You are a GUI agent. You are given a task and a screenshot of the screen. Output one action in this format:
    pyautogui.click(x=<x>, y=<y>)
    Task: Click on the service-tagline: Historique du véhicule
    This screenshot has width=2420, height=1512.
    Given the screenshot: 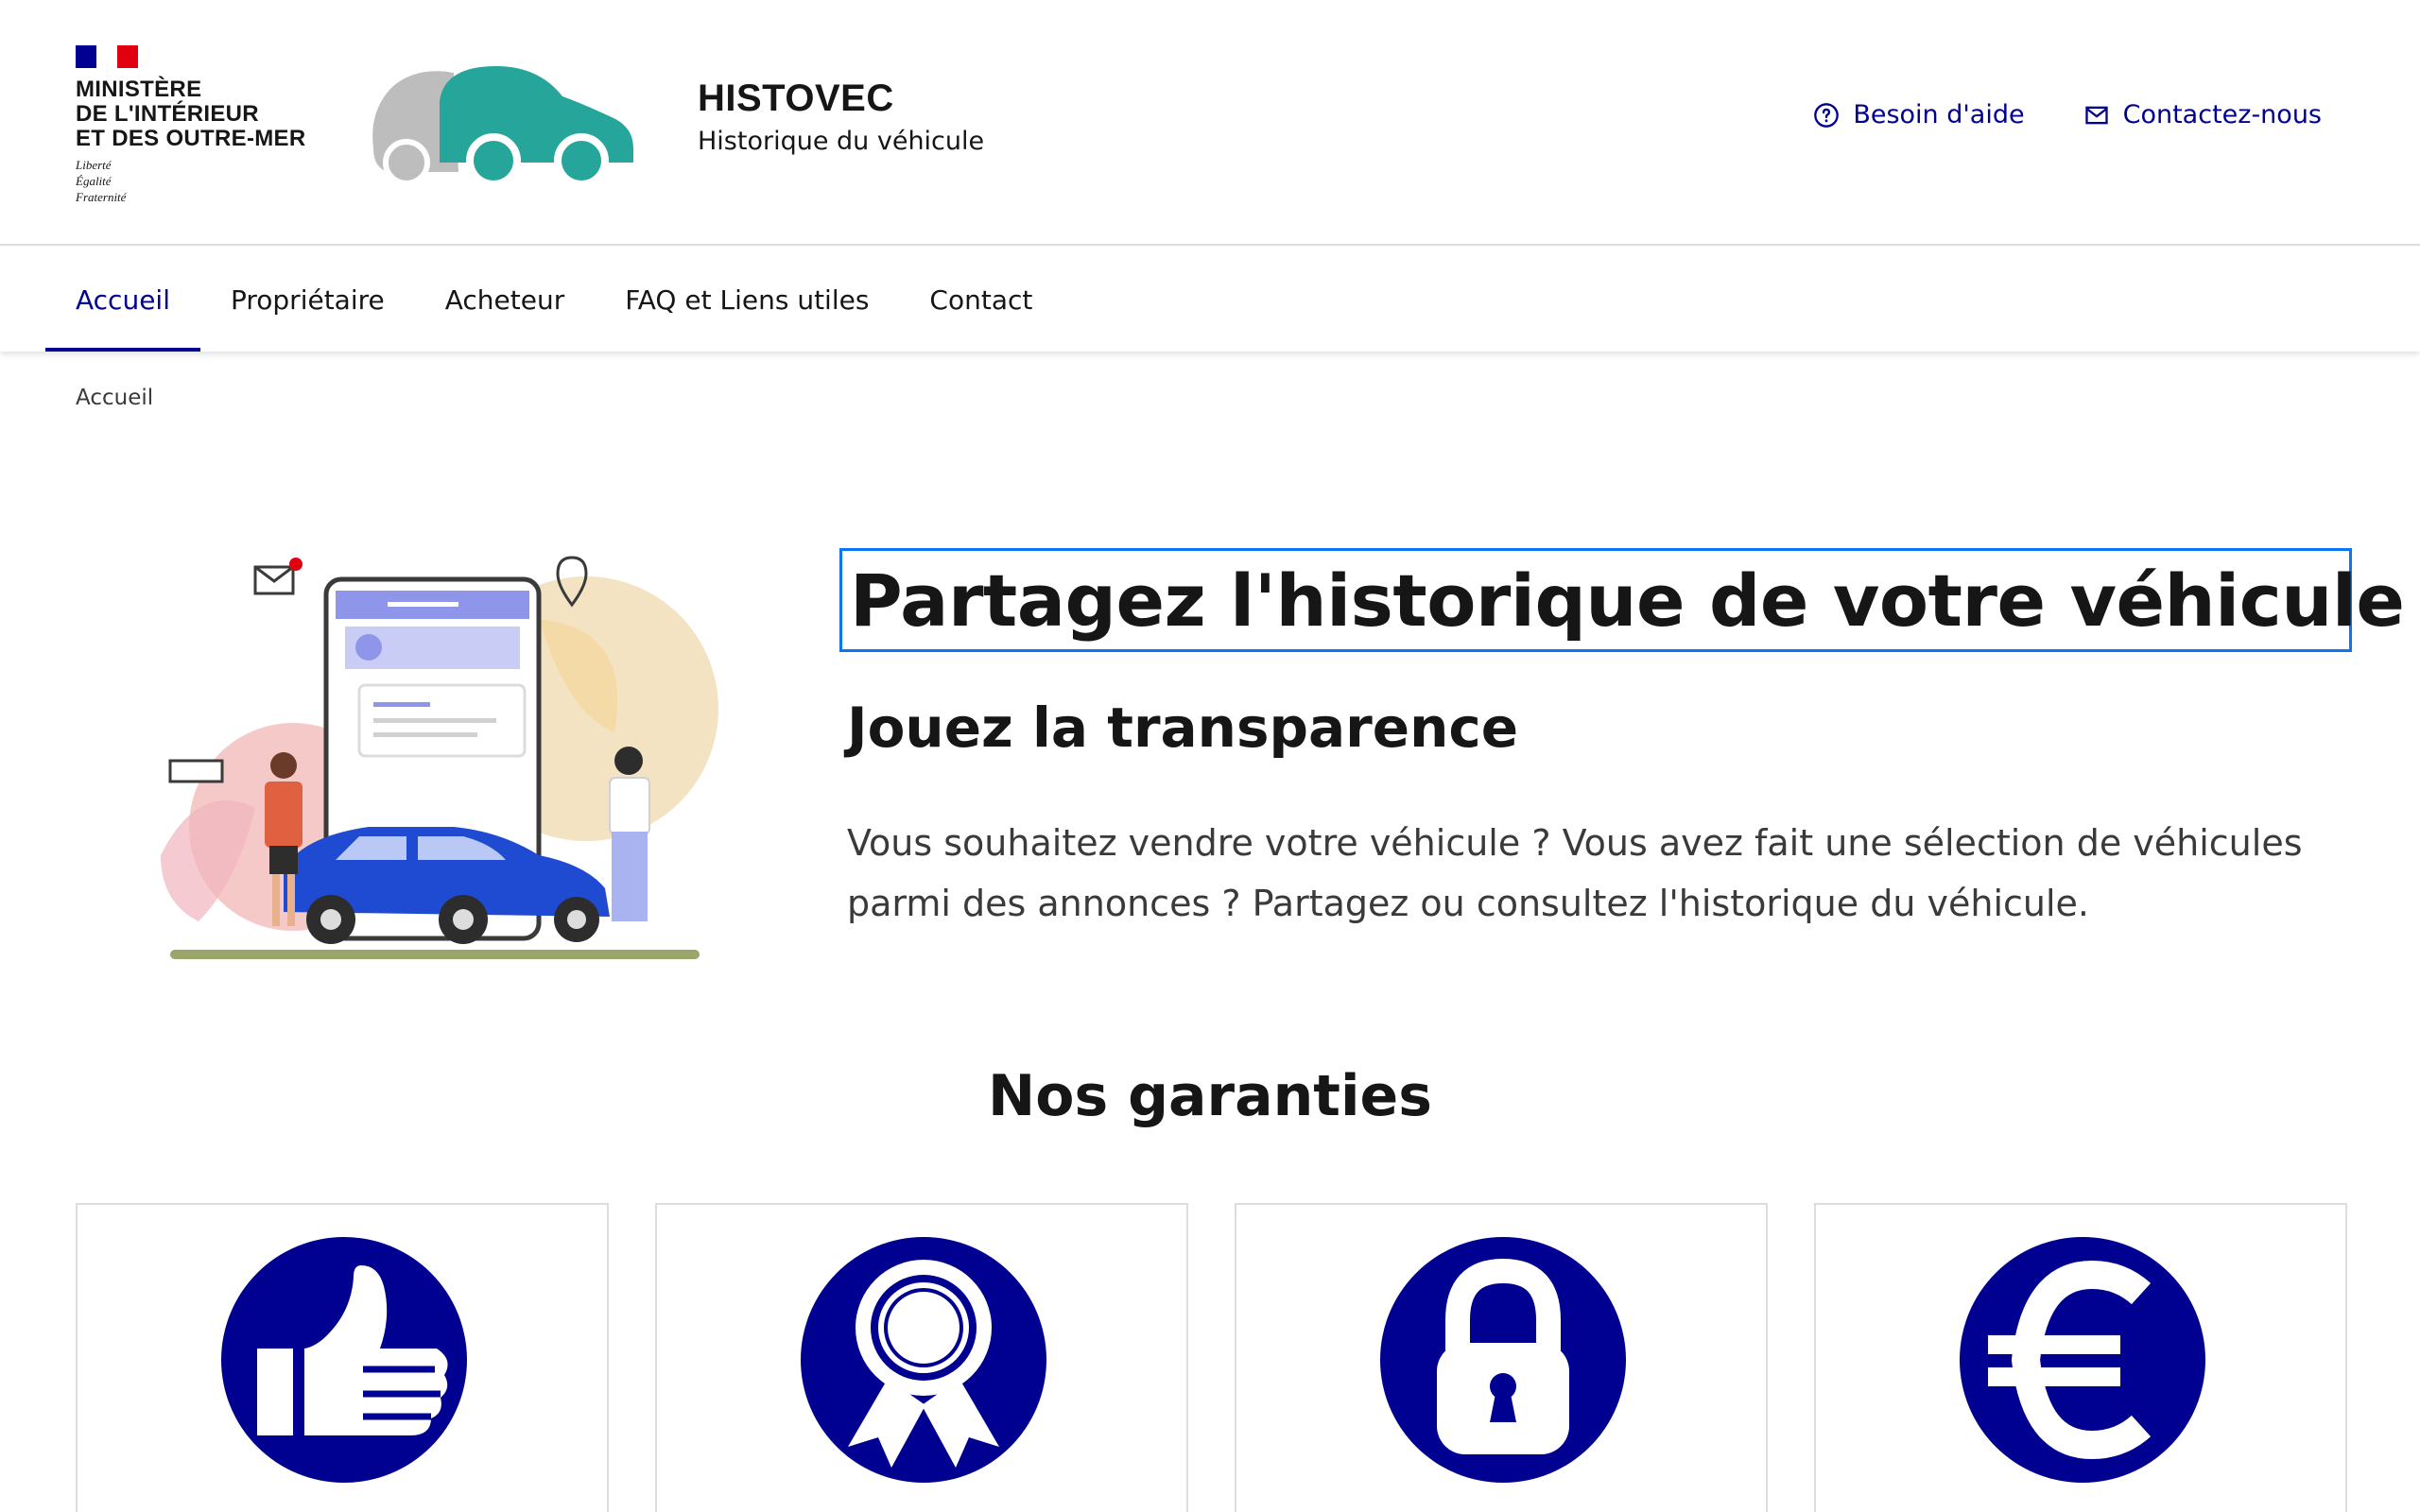 What is the action you would take?
    pyautogui.click(x=842, y=141)
    